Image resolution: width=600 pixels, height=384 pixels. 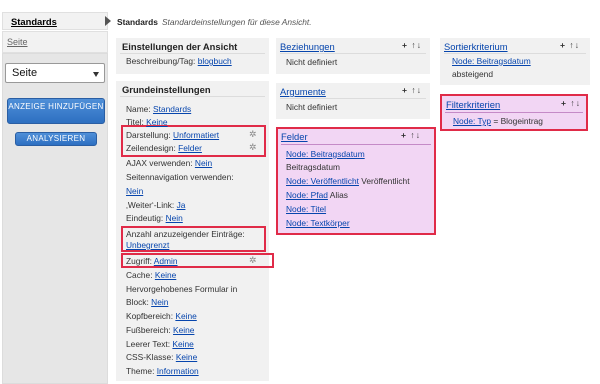 I want to click on kopf-row: Kopfbereich: Keine, so click(x=161, y=316).